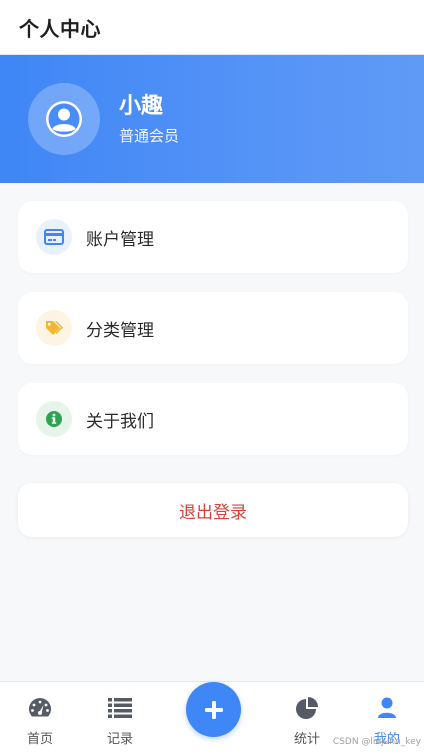 This screenshot has height=754, width=424. I want to click on add-record-button, so click(213, 709).